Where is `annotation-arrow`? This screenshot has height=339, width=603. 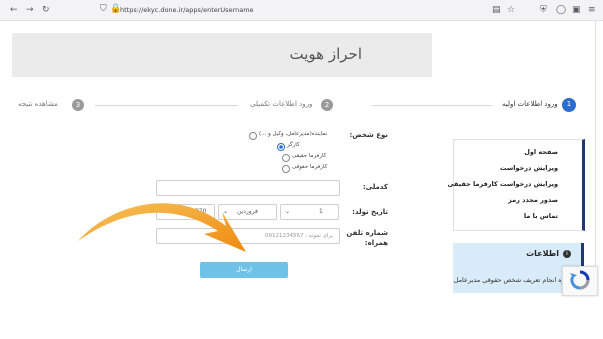 annotation-arrow is located at coordinates (162, 227).